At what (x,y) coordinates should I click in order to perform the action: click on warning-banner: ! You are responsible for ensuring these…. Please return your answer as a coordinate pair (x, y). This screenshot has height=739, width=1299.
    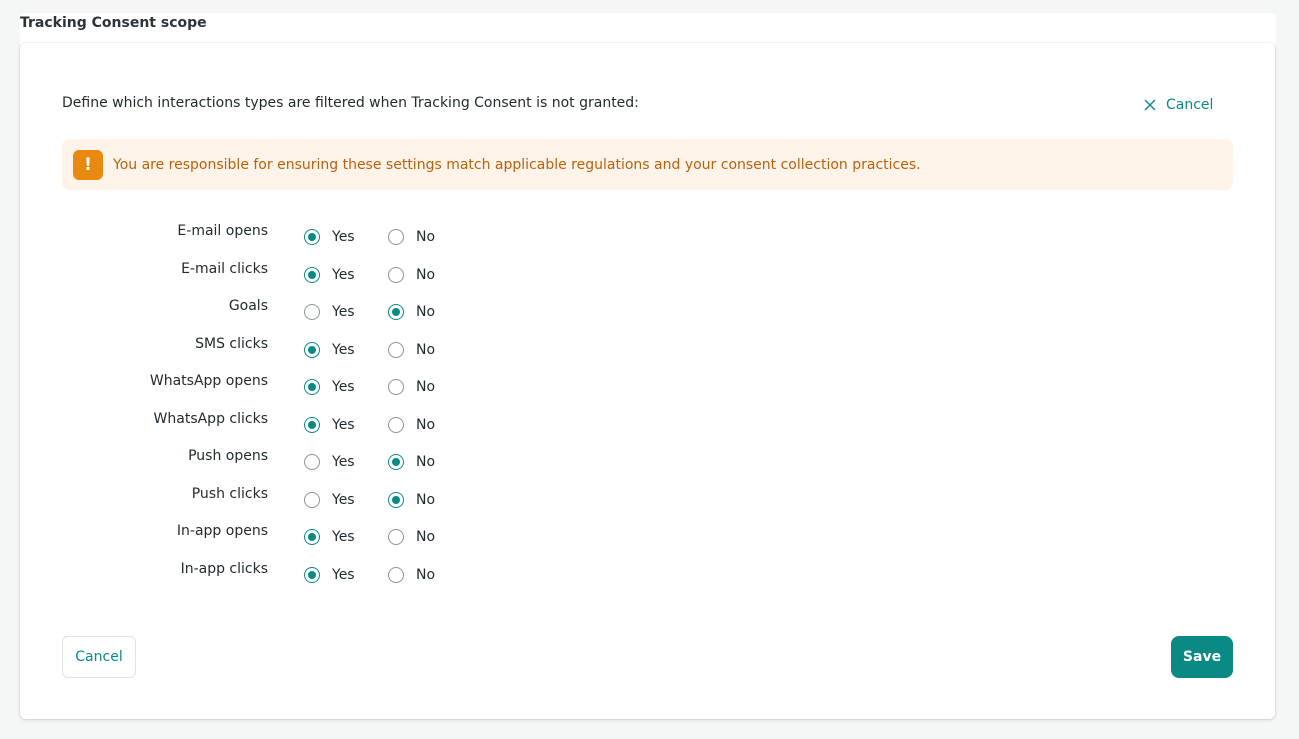
    Looking at the image, I should click on (647, 164).